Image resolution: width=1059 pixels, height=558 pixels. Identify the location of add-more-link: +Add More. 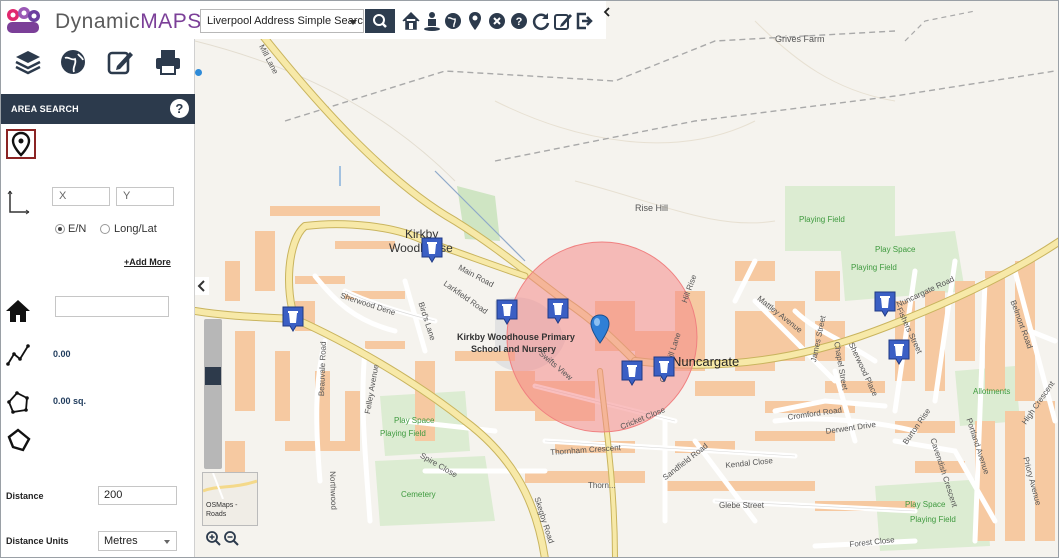
(147, 262).